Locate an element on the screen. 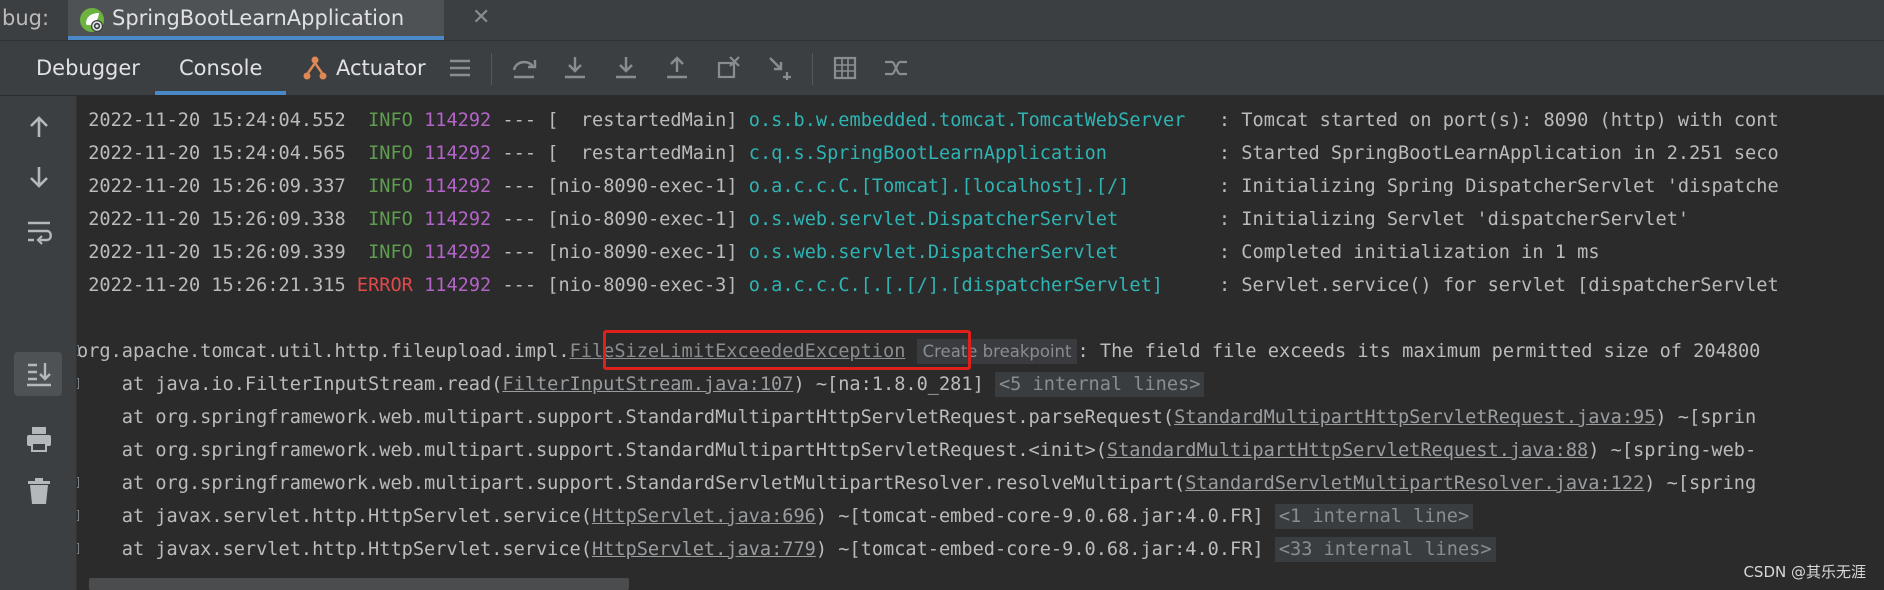 The width and height of the screenshot is (1884, 590). step-over-icon is located at coordinates (524, 68).